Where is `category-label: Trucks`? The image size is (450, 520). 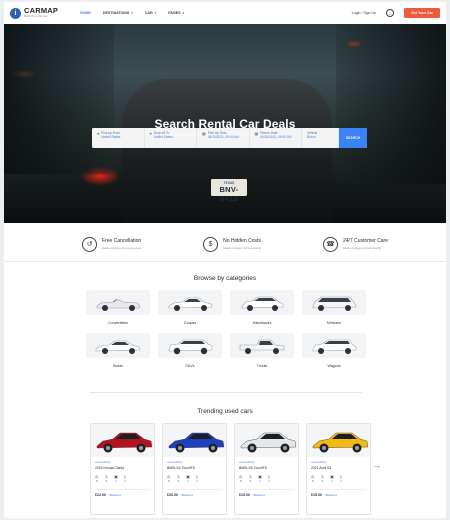 category-label: Trucks is located at coordinates (262, 366).